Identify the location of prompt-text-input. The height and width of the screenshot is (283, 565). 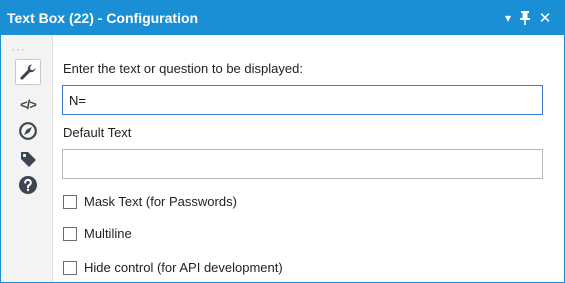
(302, 100).